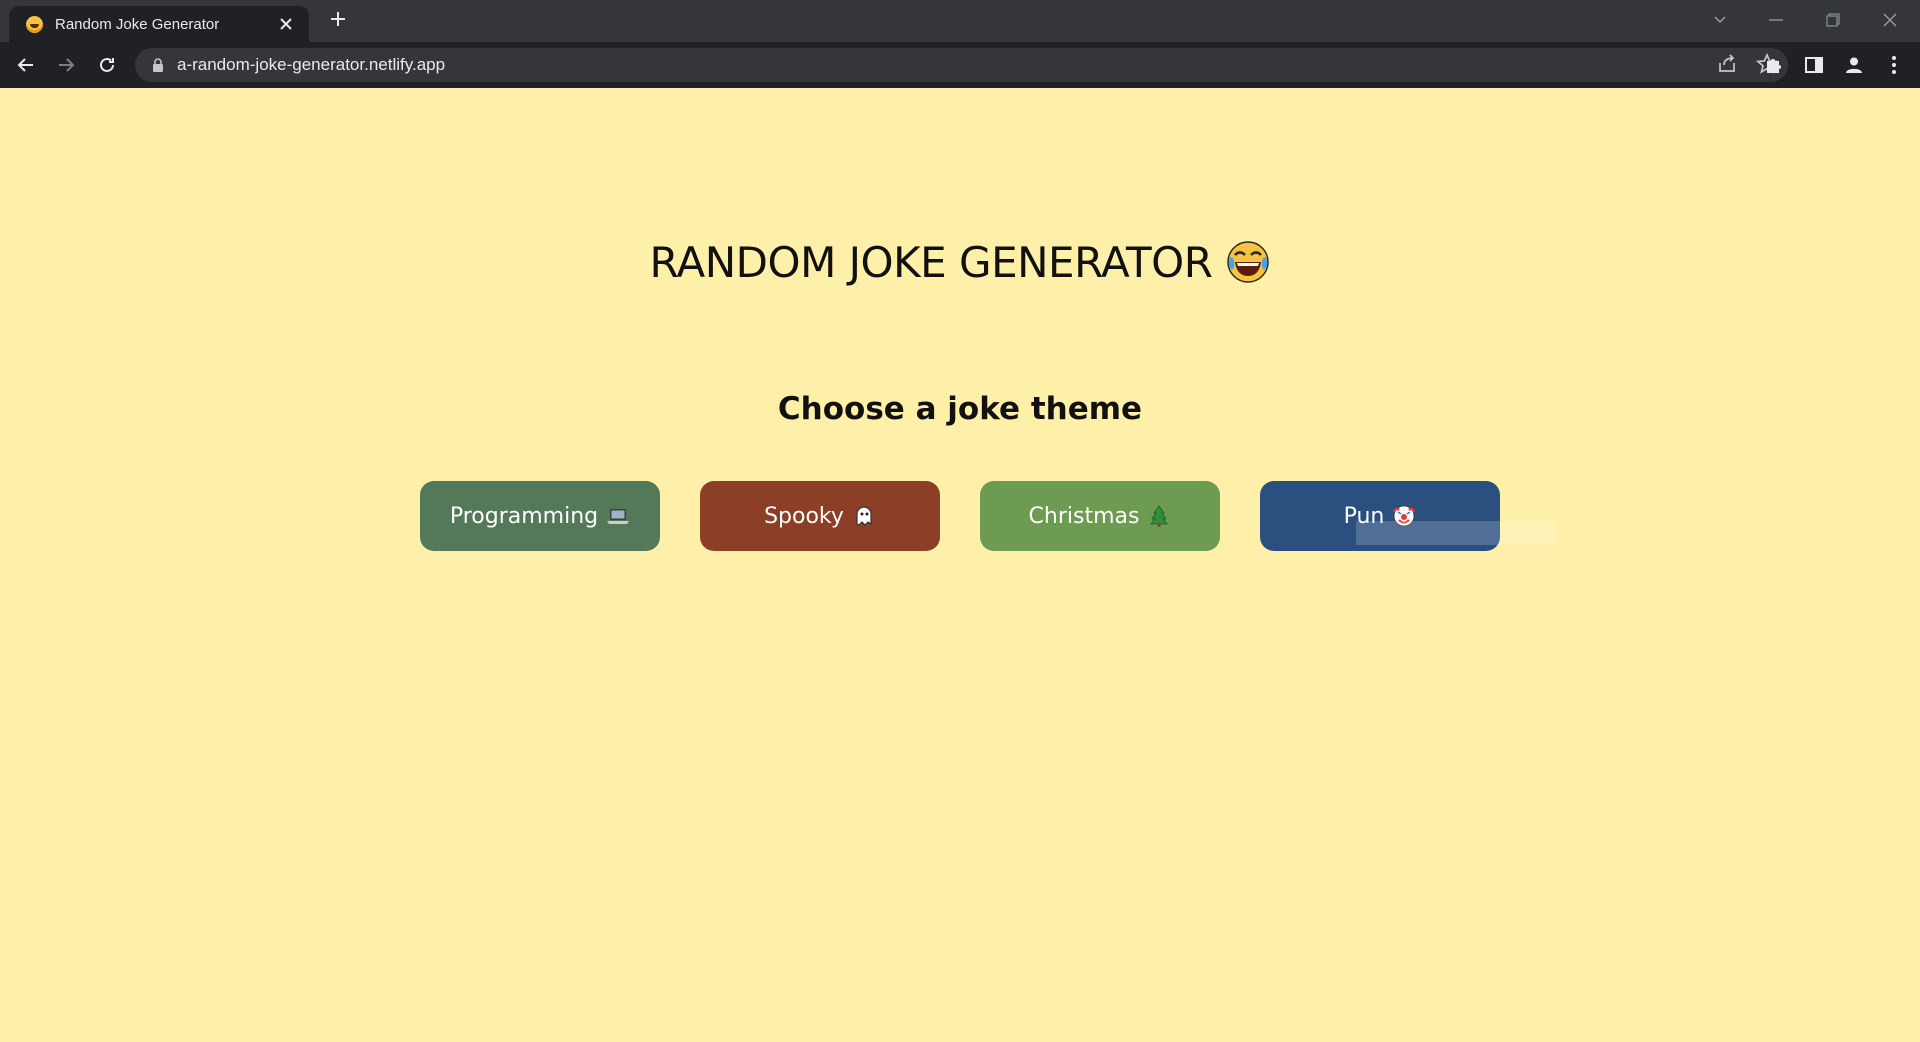 This screenshot has width=1920, height=1042. What do you see at coordinates (524, 516) in the screenshot?
I see `programming-button-label: Programming` at bounding box center [524, 516].